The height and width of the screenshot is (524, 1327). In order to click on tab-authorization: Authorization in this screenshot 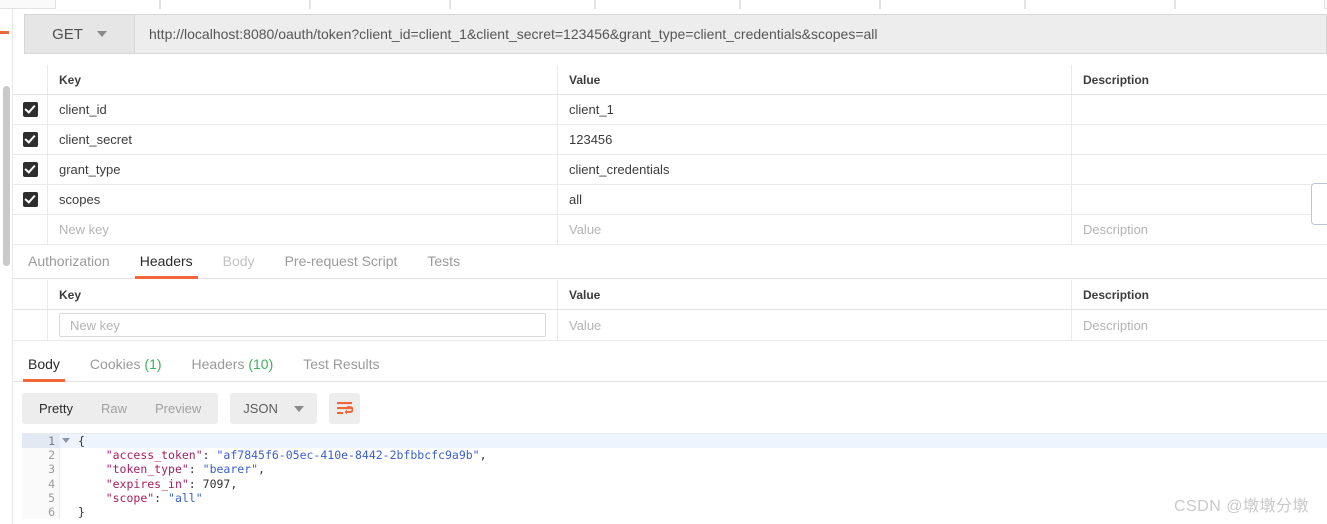, I will do `click(69, 261)`.